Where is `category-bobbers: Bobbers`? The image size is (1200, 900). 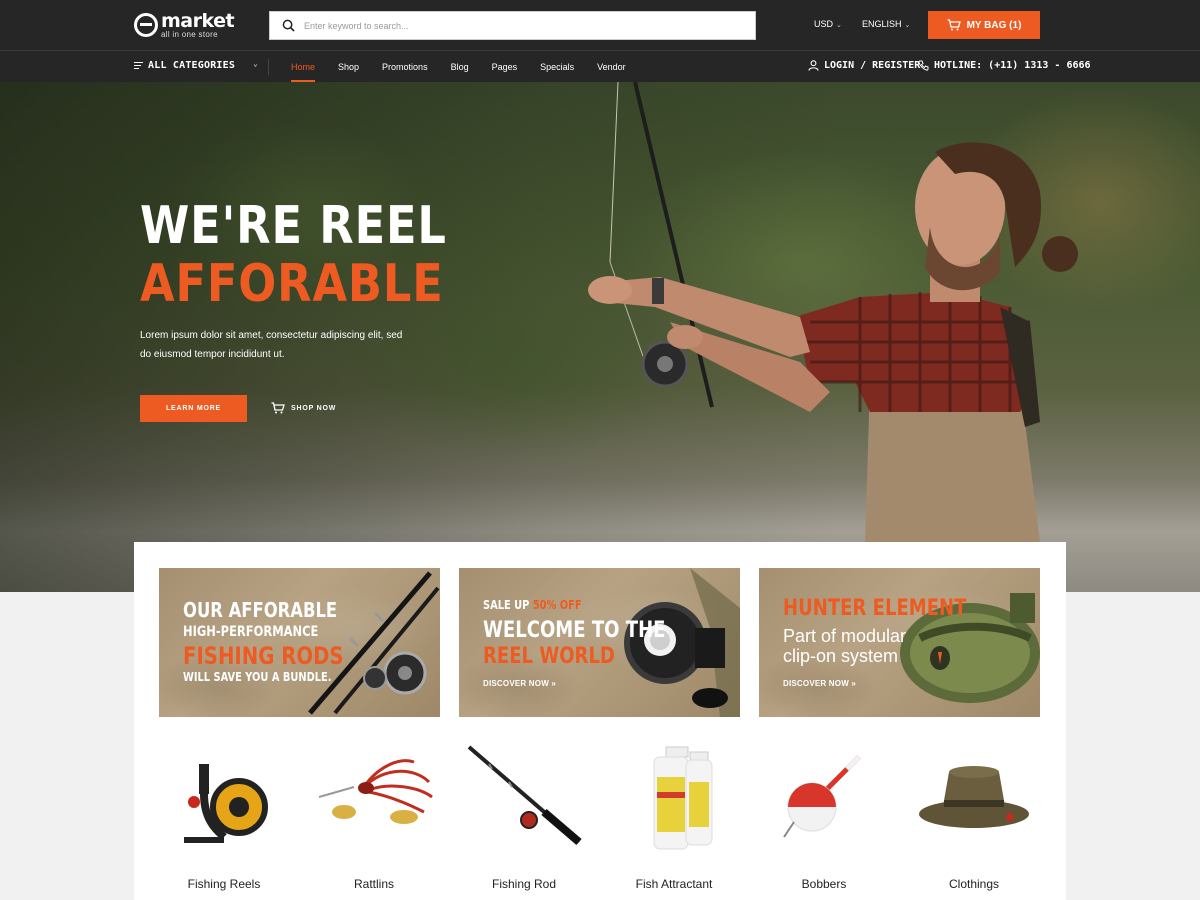 category-bobbers: Bobbers is located at coordinates (824, 821).